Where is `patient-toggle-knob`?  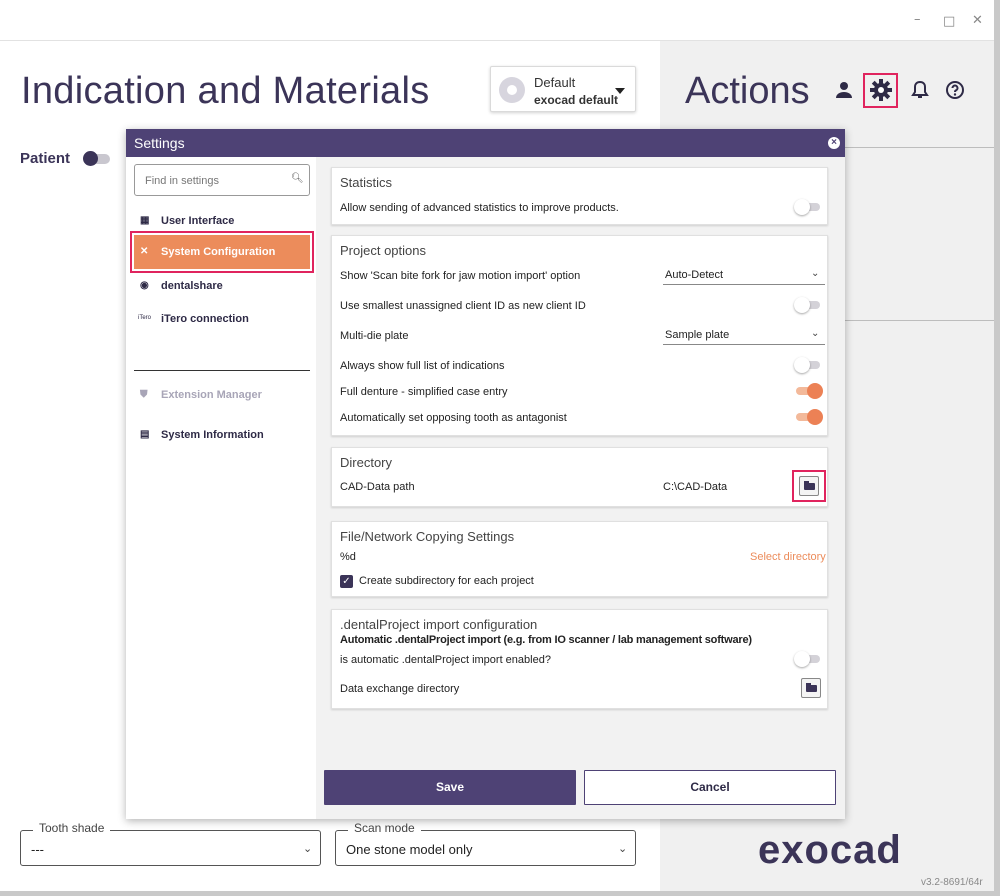
patient-toggle-knob is located at coordinates (90, 158).